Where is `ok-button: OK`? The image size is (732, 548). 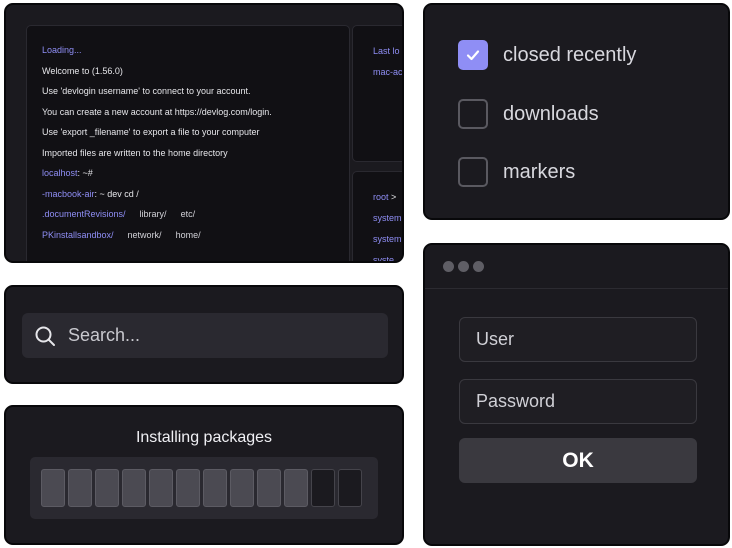 ok-button: OK is located at coordinates (578, 460).